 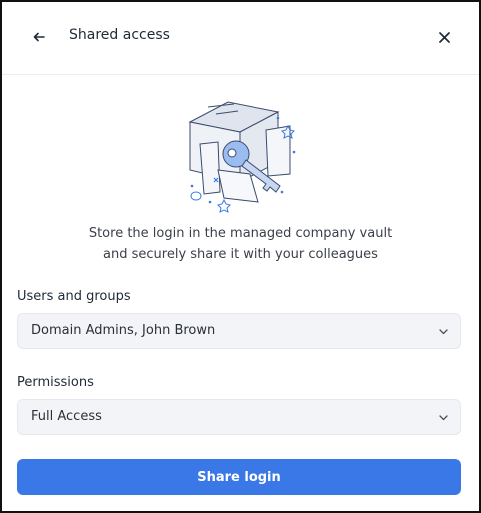 I want to click on permissions-select: Full Access, so click(x=239, y=417).